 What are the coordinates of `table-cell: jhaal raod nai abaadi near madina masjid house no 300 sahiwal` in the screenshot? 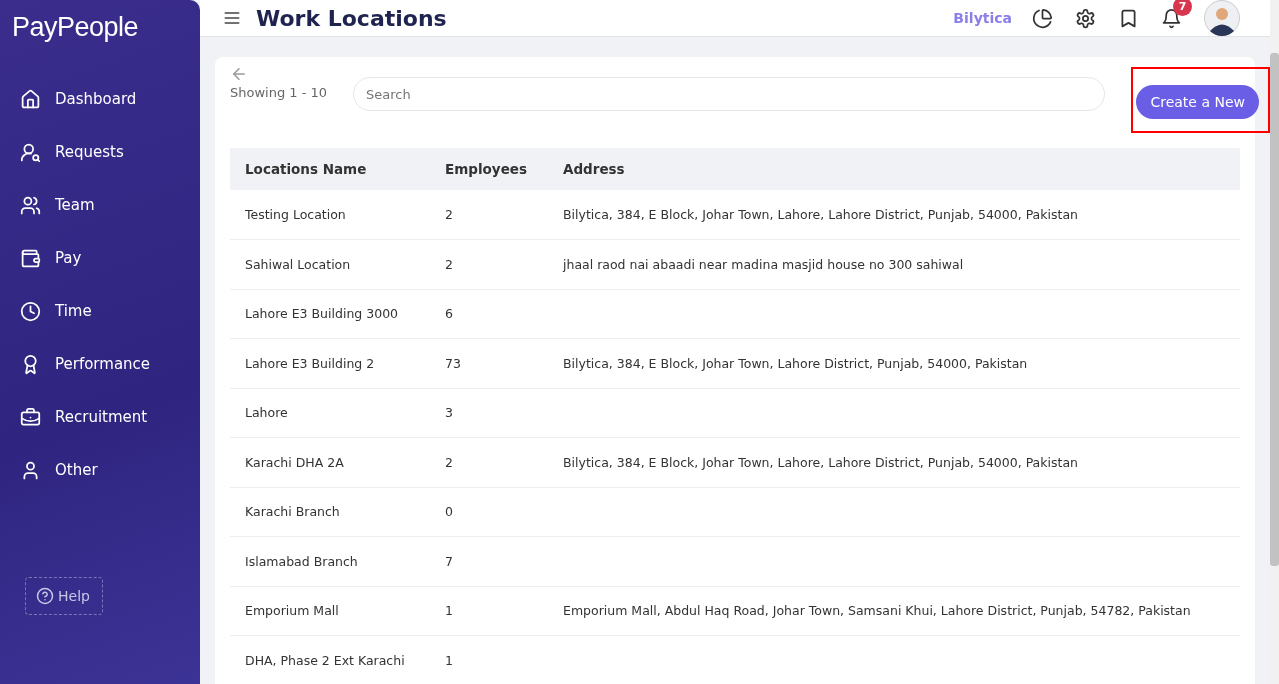 It's located at (763, 264).